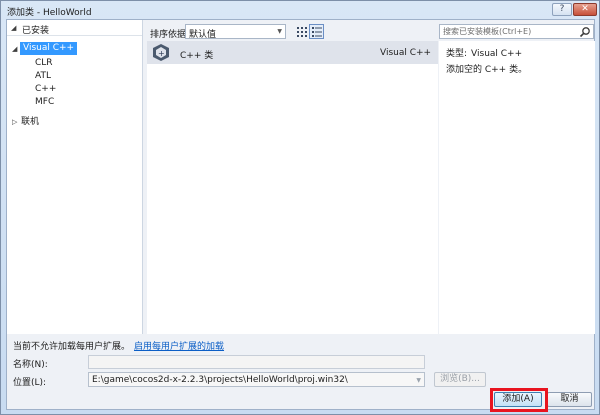 The width and height of the screenshot is (600, 415). I want to click on tree-item-online: 联机, so click(30, 122).